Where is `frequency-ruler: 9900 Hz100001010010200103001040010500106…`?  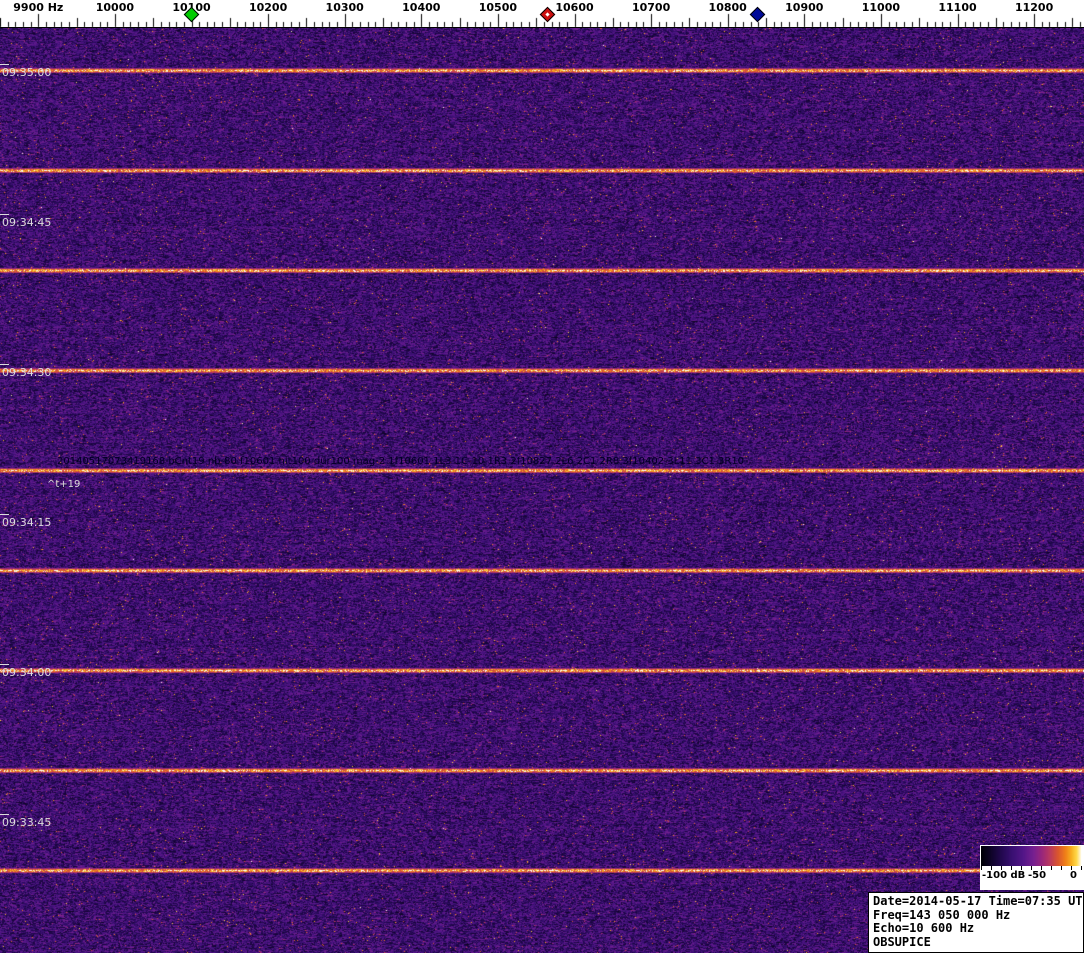 frequency-ruler: 9900 Hz100001010010200103001040010500106… is located at coordinates (542, 14).